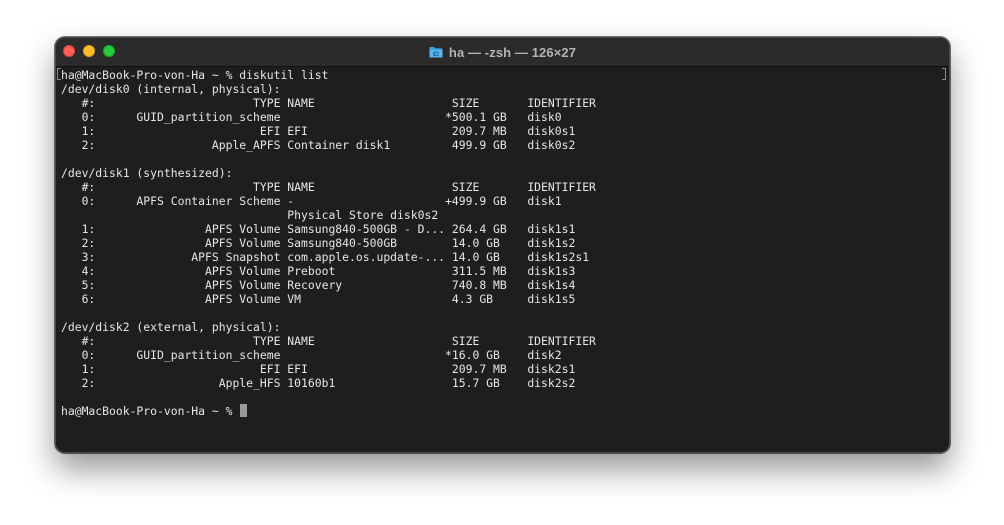 Image resolution: width=1004 pixels, height=525 pixels. I want to click on partition-row: 1: EFI EFI 209.7 MB disk0s1, so click(318, 131).